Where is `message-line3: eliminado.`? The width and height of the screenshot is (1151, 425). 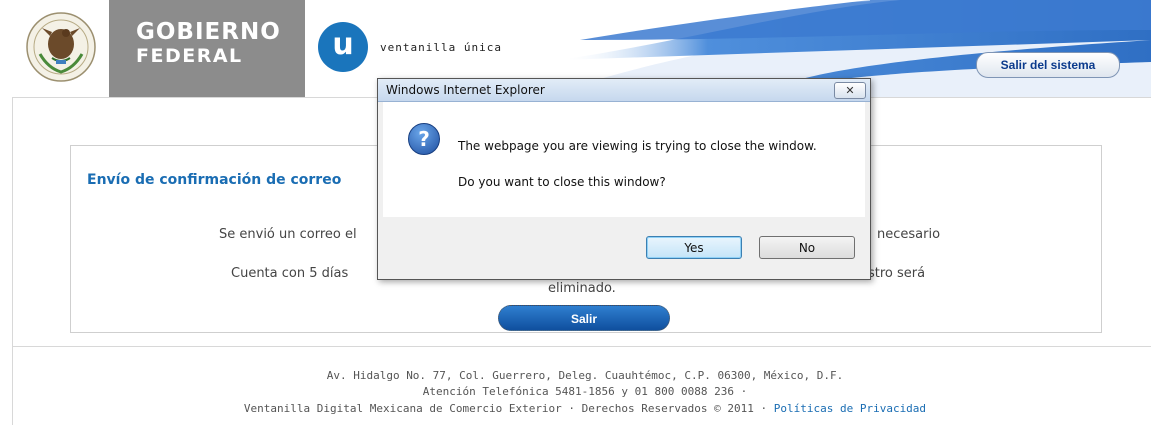 message-line3: eliminado. is located at coordinates (582, 288).